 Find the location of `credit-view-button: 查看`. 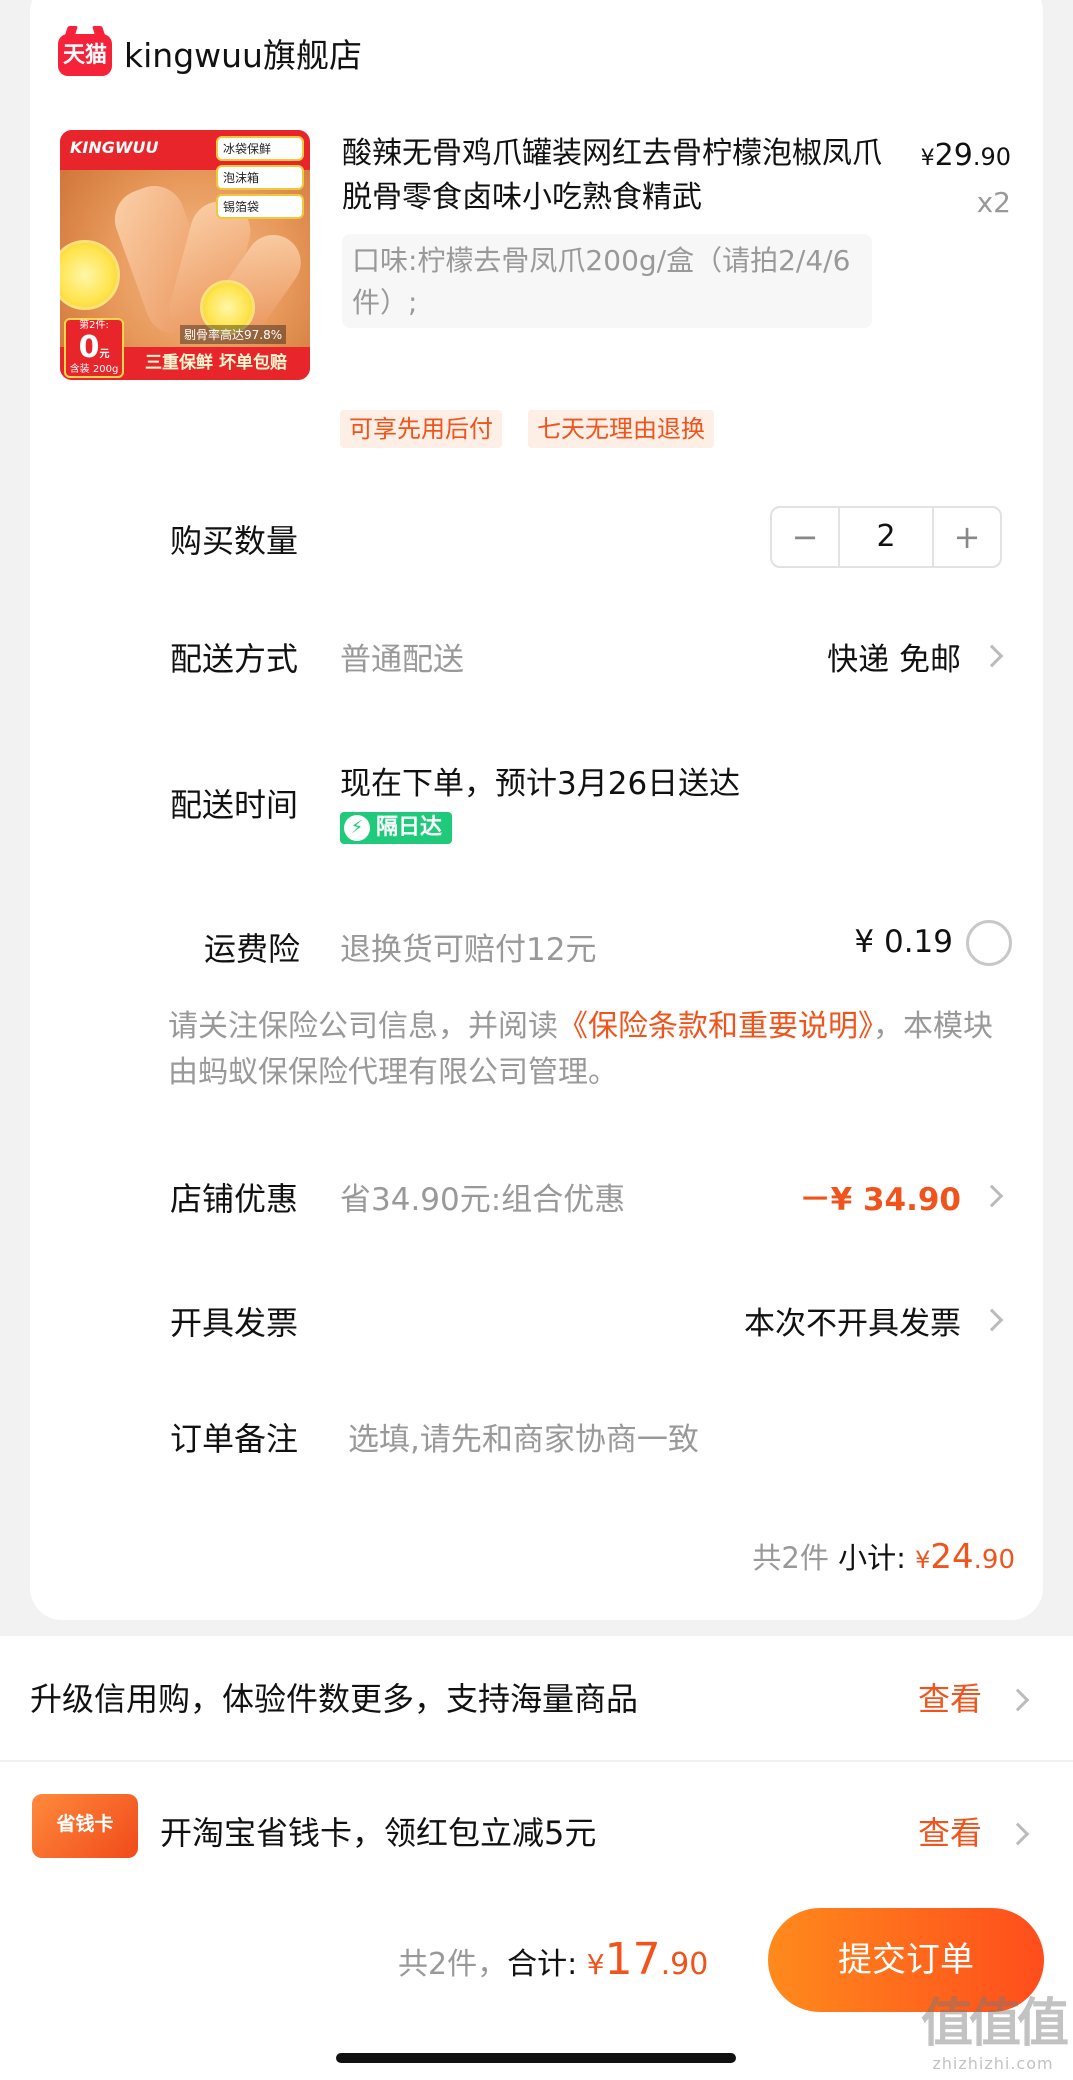

credit-view-button: 查看 is located at coordinates (950, 1697).